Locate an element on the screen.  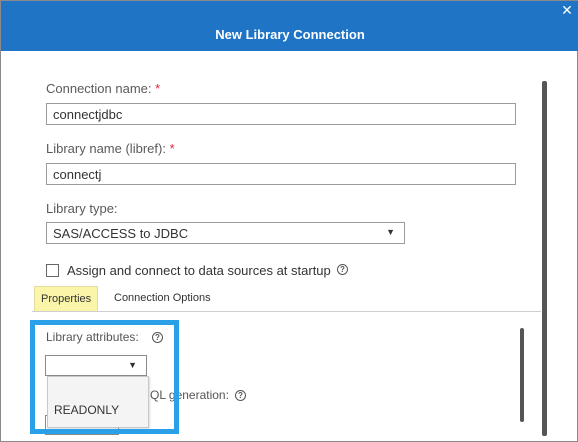
dialog-scrollbar is located at coordinates (544, 258).